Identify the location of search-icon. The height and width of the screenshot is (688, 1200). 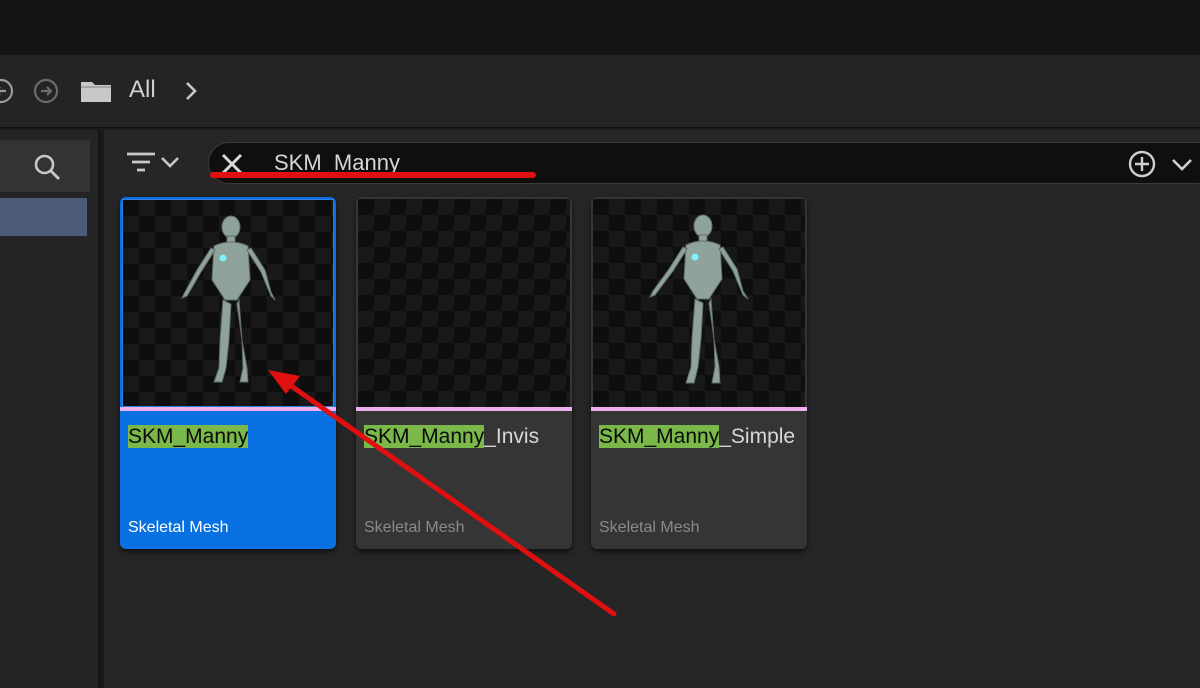
(47, 167).